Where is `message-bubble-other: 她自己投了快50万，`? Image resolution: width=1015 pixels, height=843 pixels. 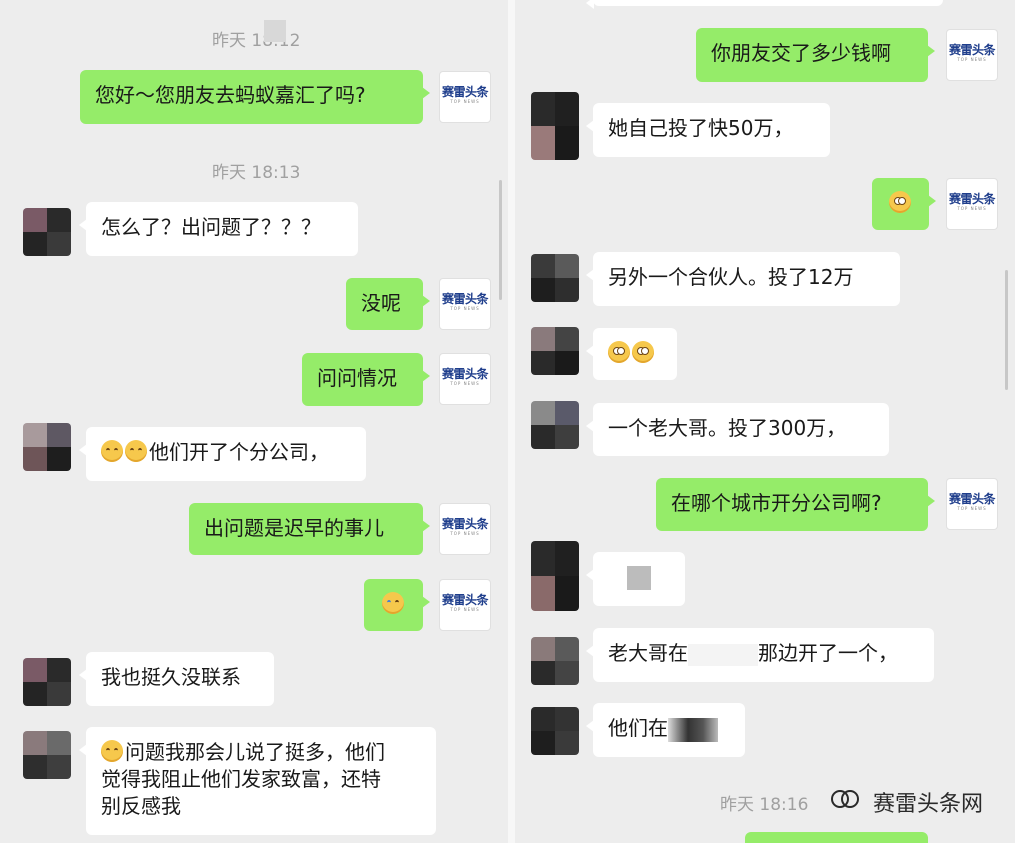
message-bubble-other: 她自己投了快50万， is located at coordinates (708, 130).